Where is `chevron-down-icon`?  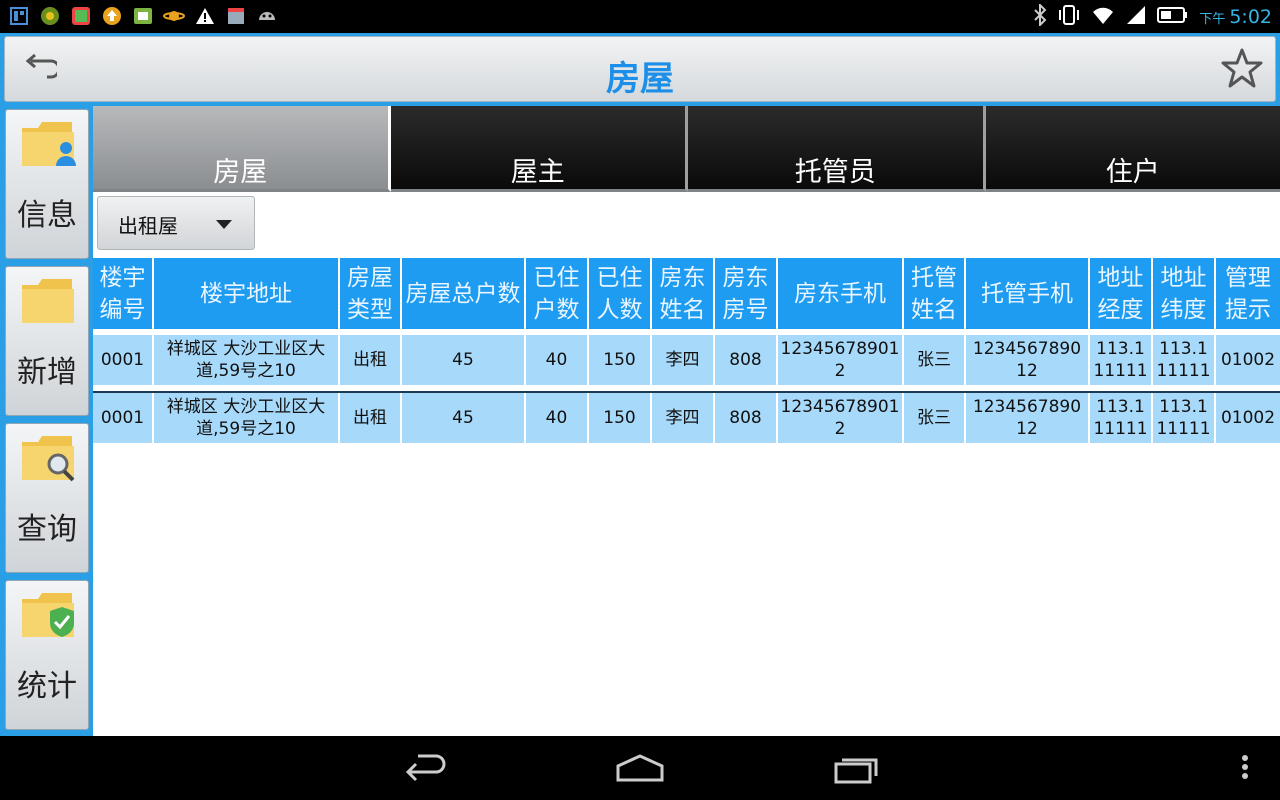 chevron-down-icon is located at coordinates (224, 224).